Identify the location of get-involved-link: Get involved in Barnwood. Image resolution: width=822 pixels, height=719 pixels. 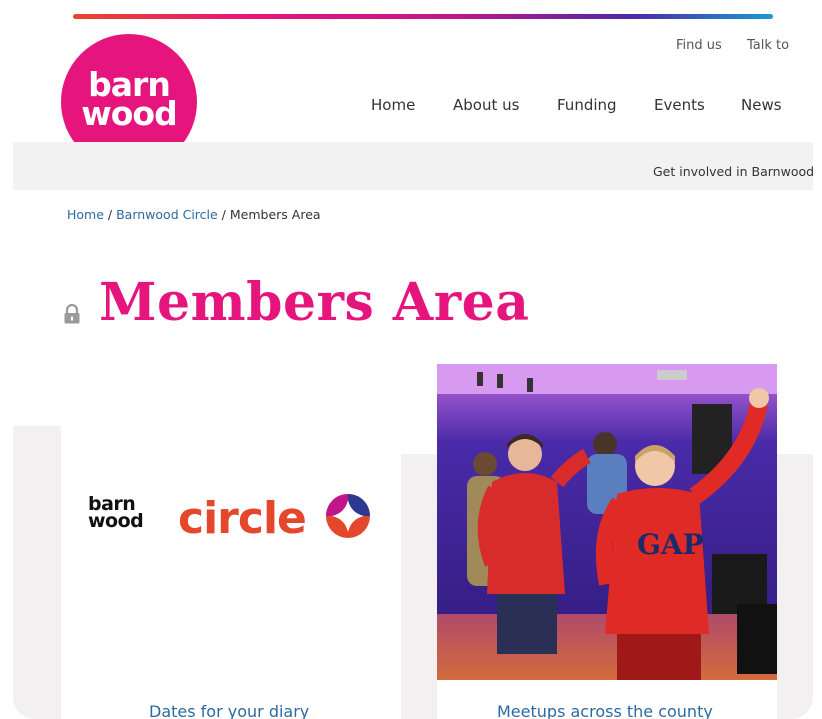
(733, 171).